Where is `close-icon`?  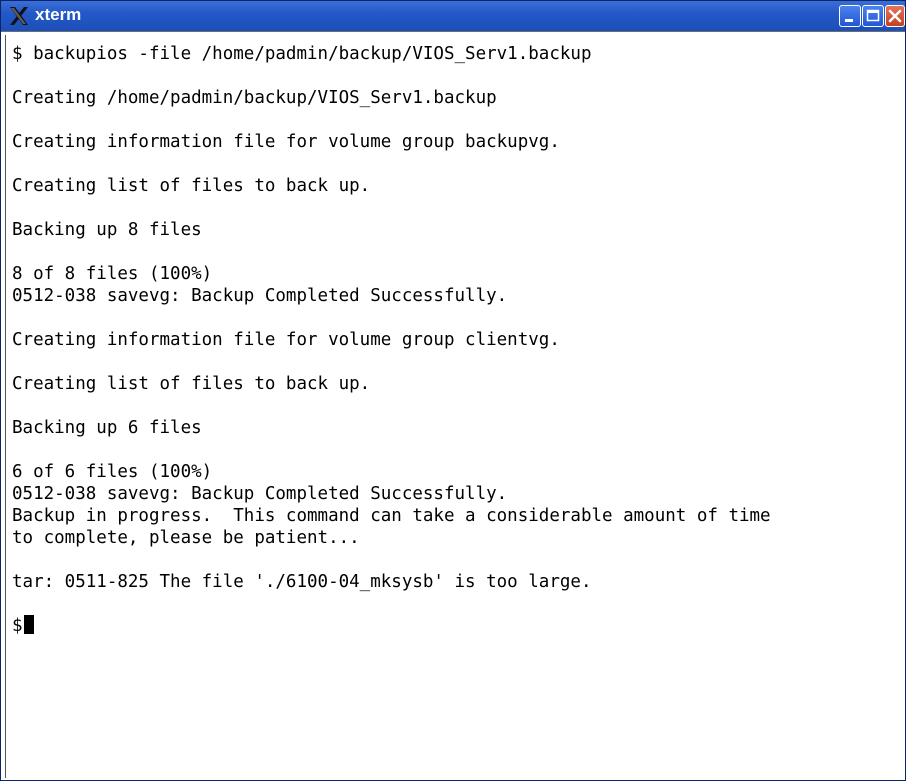 close-icon is located at coordinates (895, 16).